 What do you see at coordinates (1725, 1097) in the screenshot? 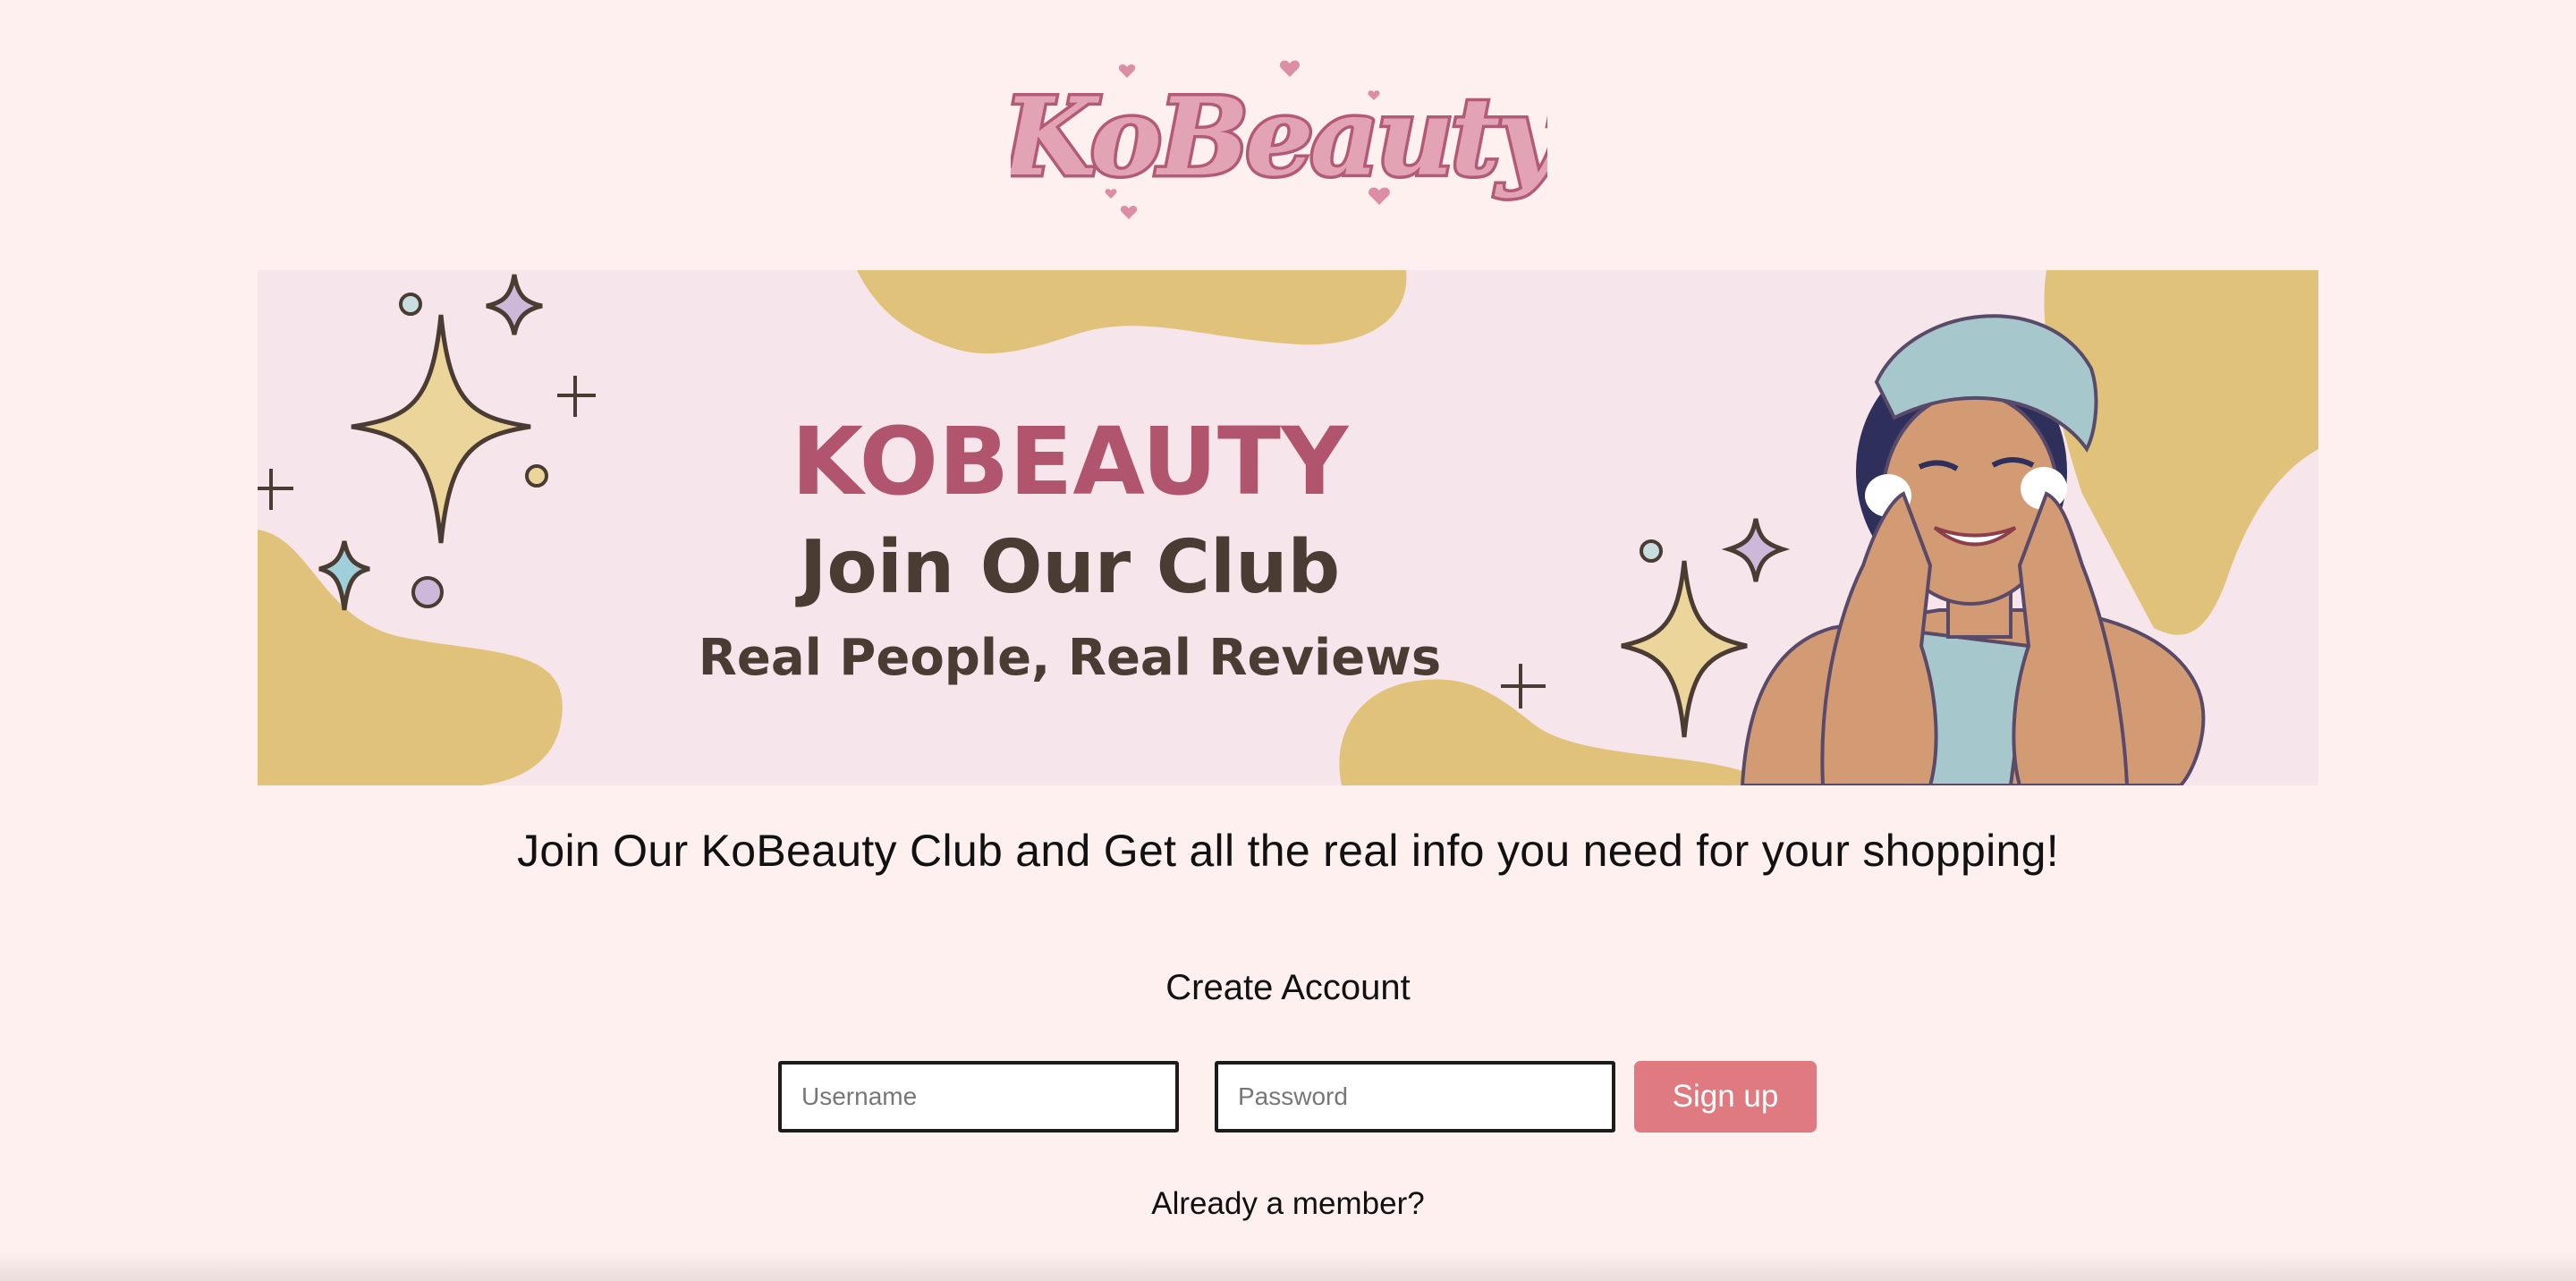
I see `sign-up-button: Sign up` at bounding box center [1725, 1097].